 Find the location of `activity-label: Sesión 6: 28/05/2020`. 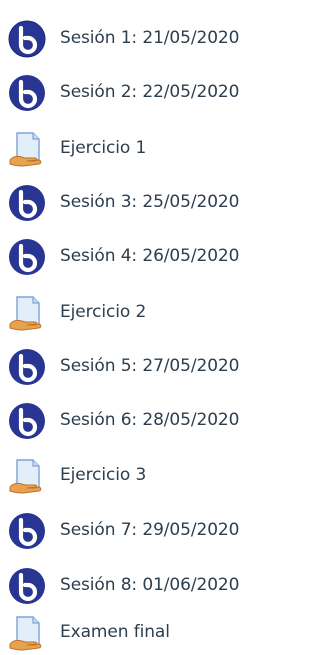

activity-label: Sesión 6: 28/05/2020 is located at coordinates (149, 420).